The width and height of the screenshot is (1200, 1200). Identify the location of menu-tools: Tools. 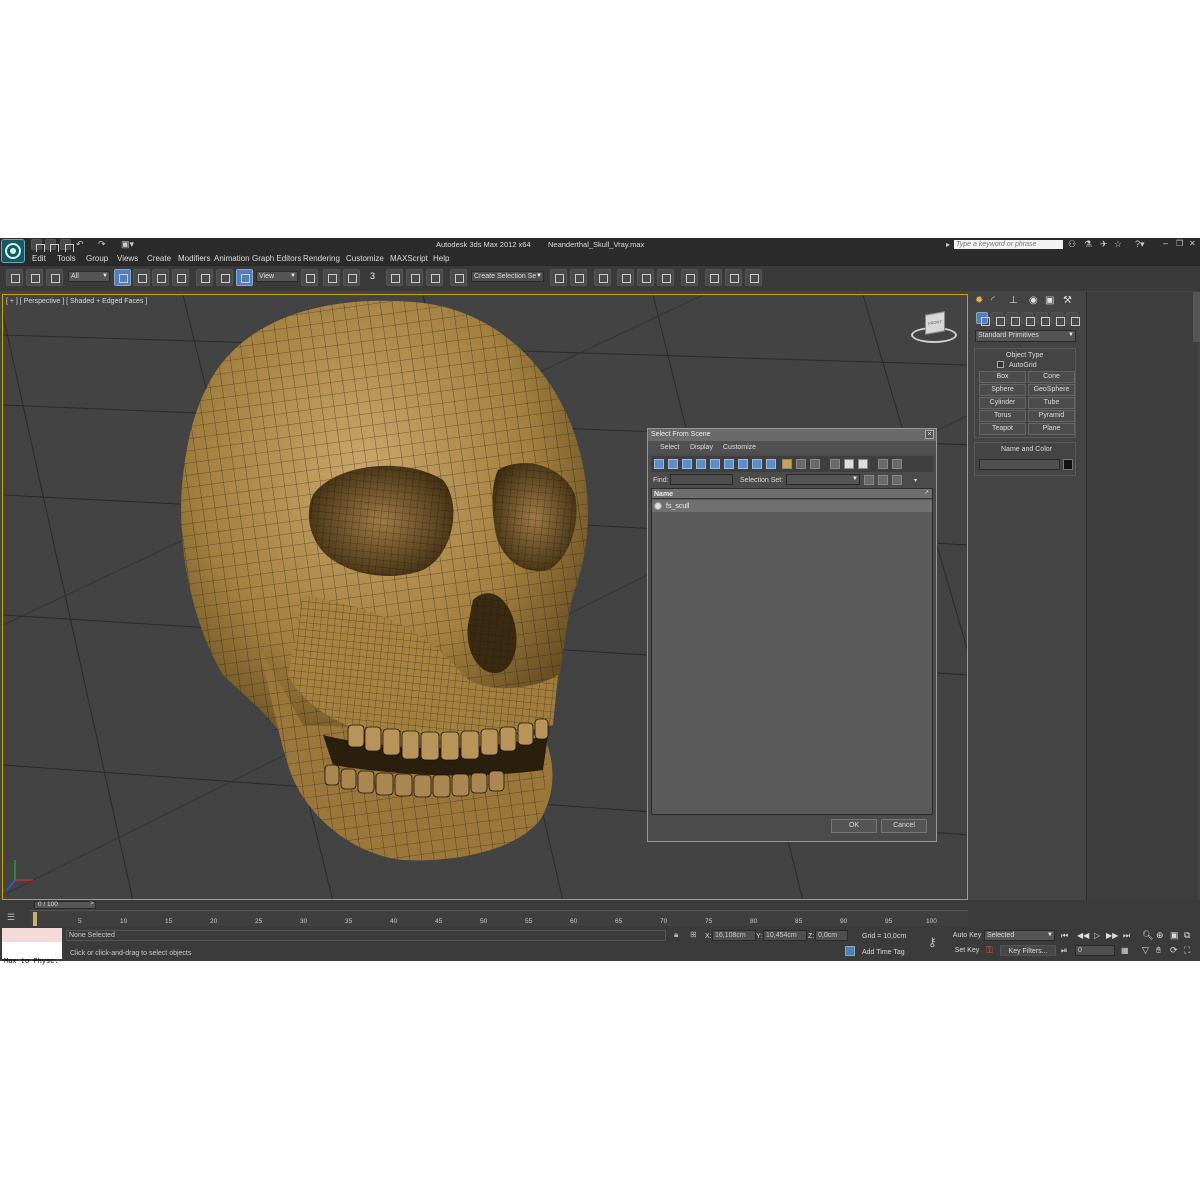
(66, 259).